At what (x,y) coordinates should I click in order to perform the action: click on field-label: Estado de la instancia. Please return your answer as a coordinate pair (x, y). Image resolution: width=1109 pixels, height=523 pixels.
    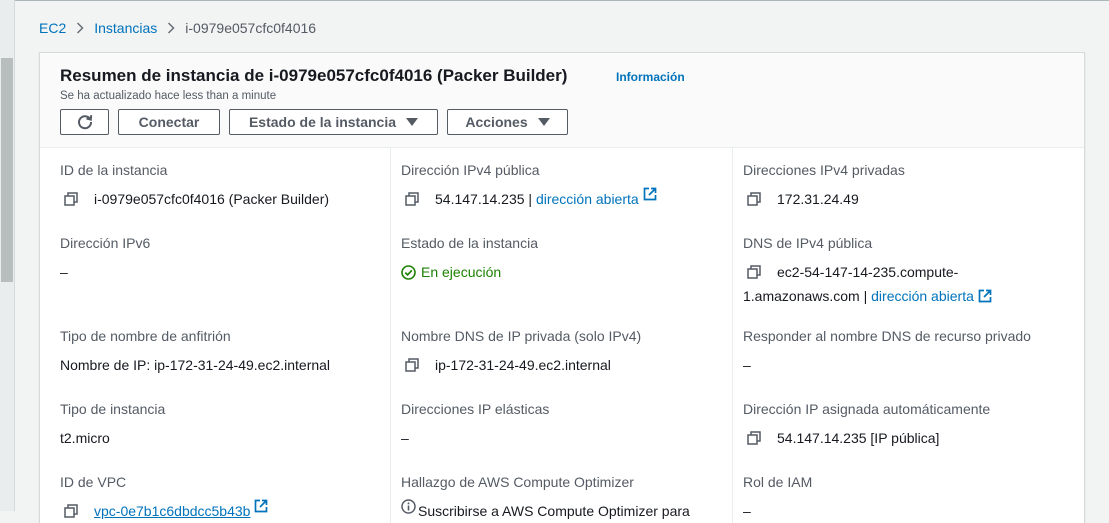
    Looking at the image, I should click on (469, 243).